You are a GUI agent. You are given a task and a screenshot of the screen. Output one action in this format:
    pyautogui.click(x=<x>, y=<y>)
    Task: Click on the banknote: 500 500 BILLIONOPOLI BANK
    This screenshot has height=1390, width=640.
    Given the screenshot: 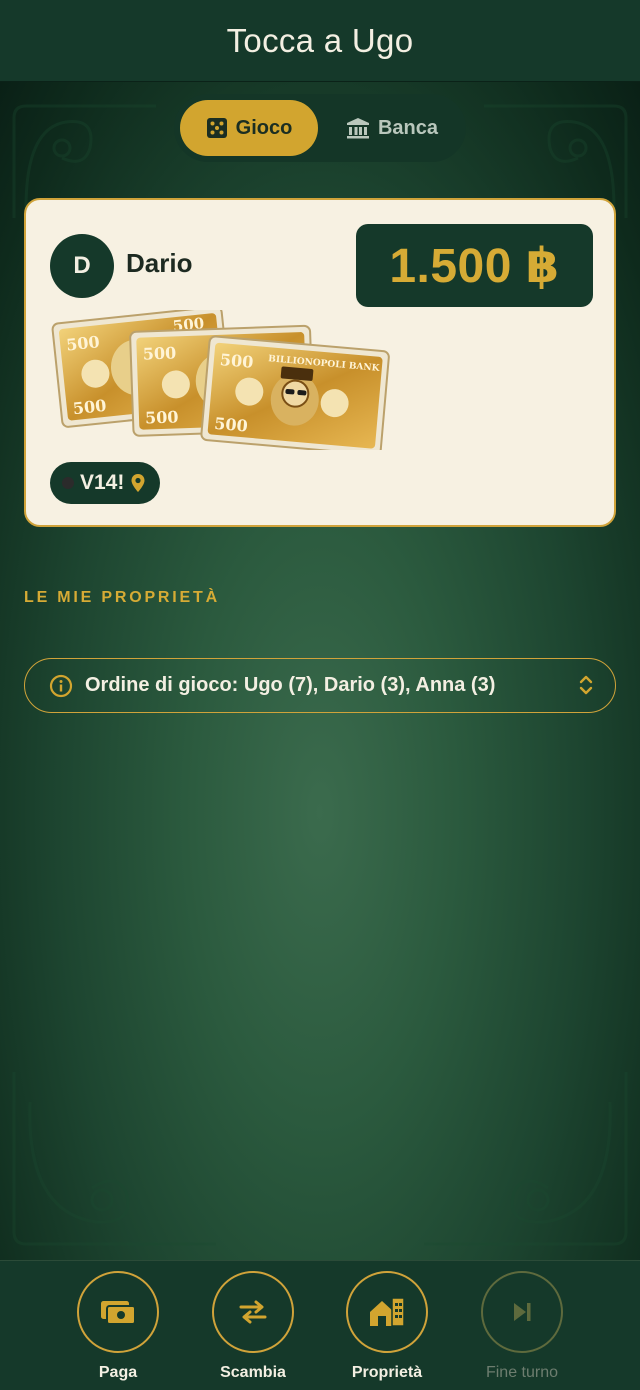 What is the action you would take?
    pyautogui.click(x=295, y=392)
    